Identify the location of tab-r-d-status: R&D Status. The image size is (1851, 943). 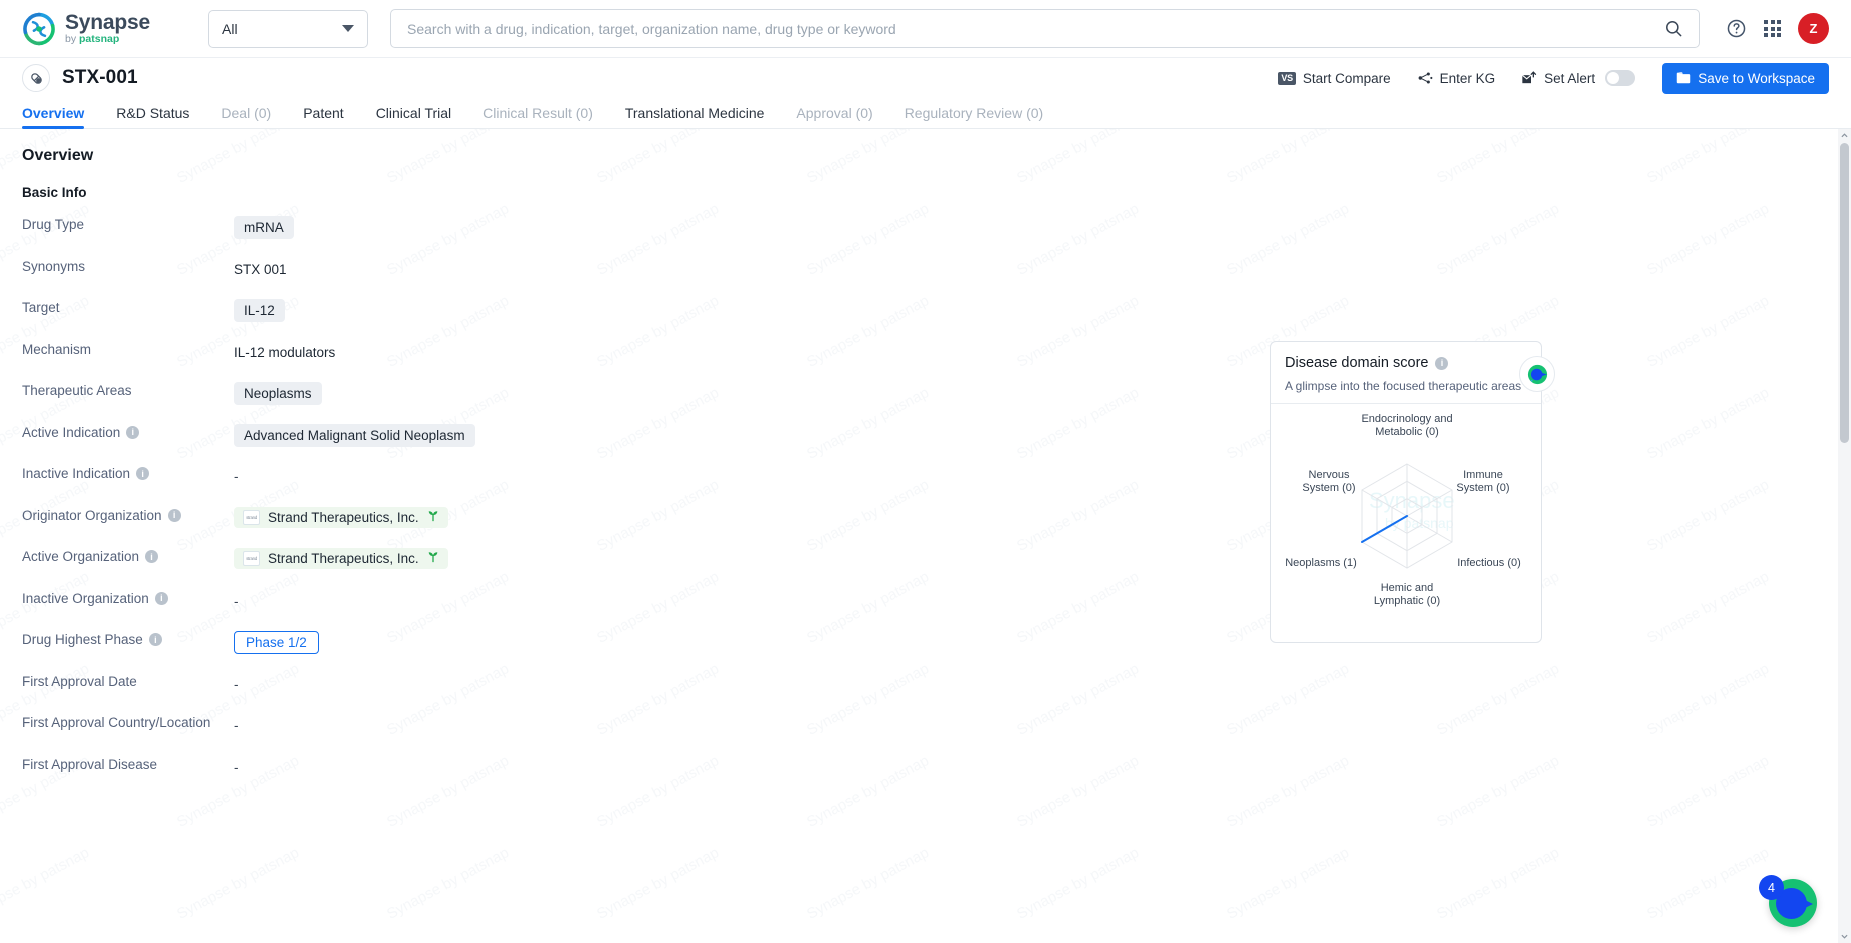
(152, 116).